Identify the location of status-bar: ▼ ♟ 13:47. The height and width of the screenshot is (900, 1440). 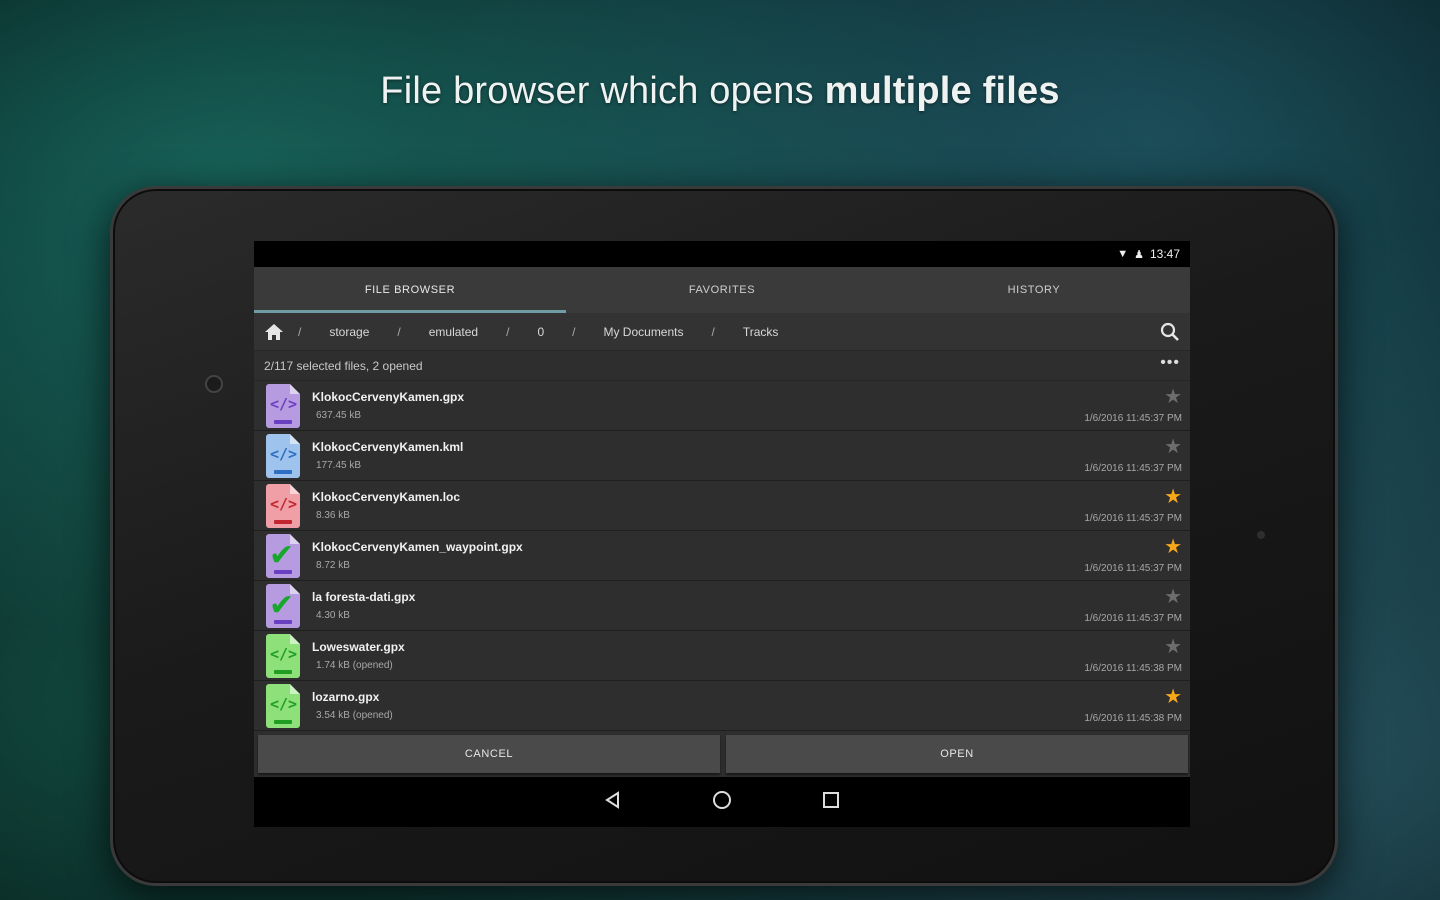
(722, 254).